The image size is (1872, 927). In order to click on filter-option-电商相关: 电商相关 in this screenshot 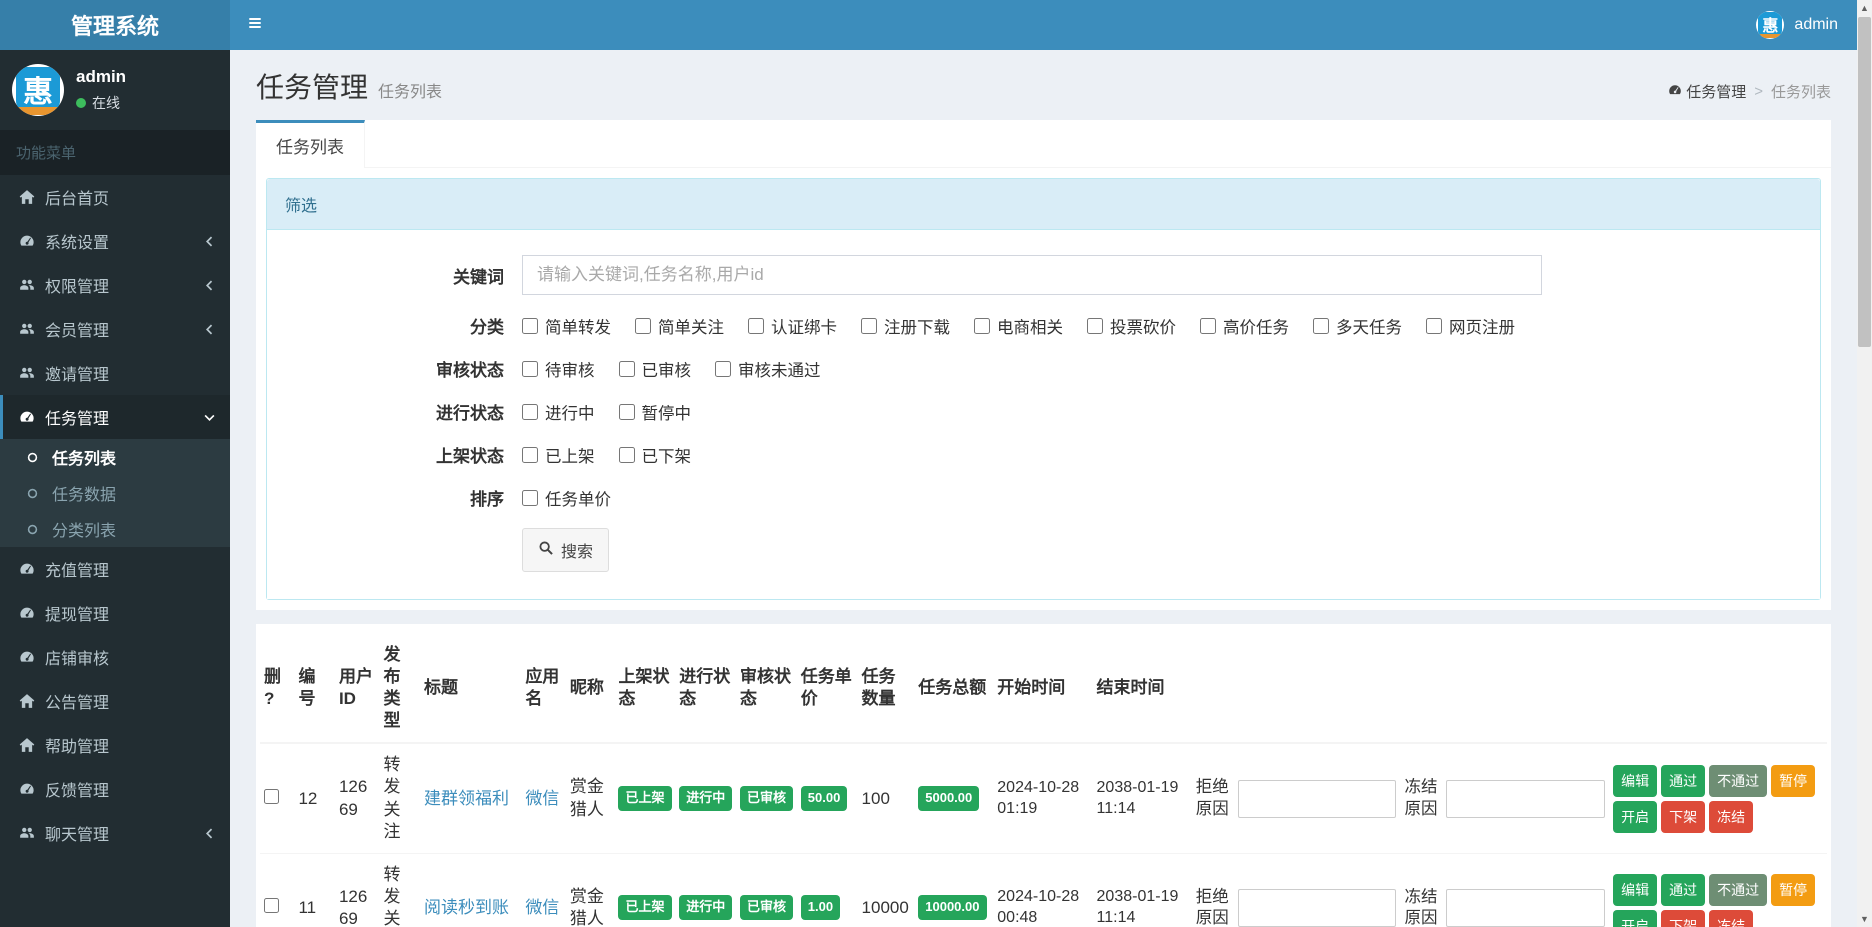, I will do `click(1018, 326)`.